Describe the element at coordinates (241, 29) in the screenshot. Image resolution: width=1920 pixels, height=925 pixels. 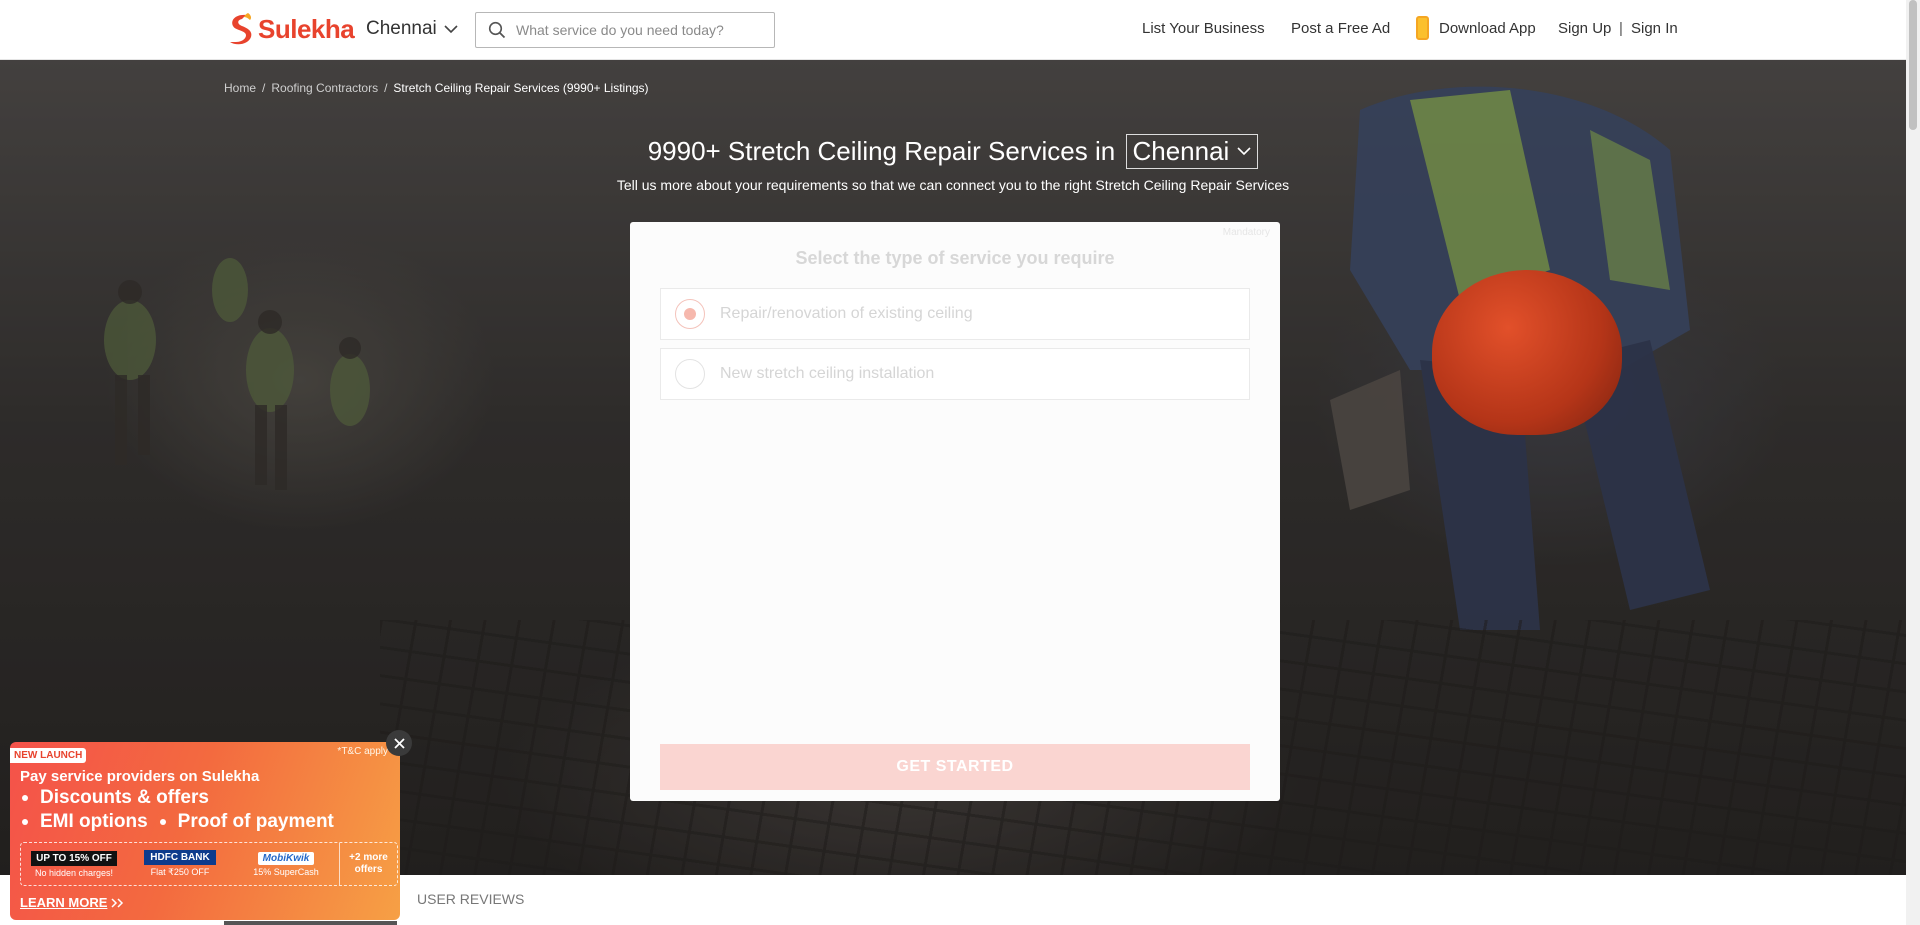
I see `sulekha-logo-icon` at that location.